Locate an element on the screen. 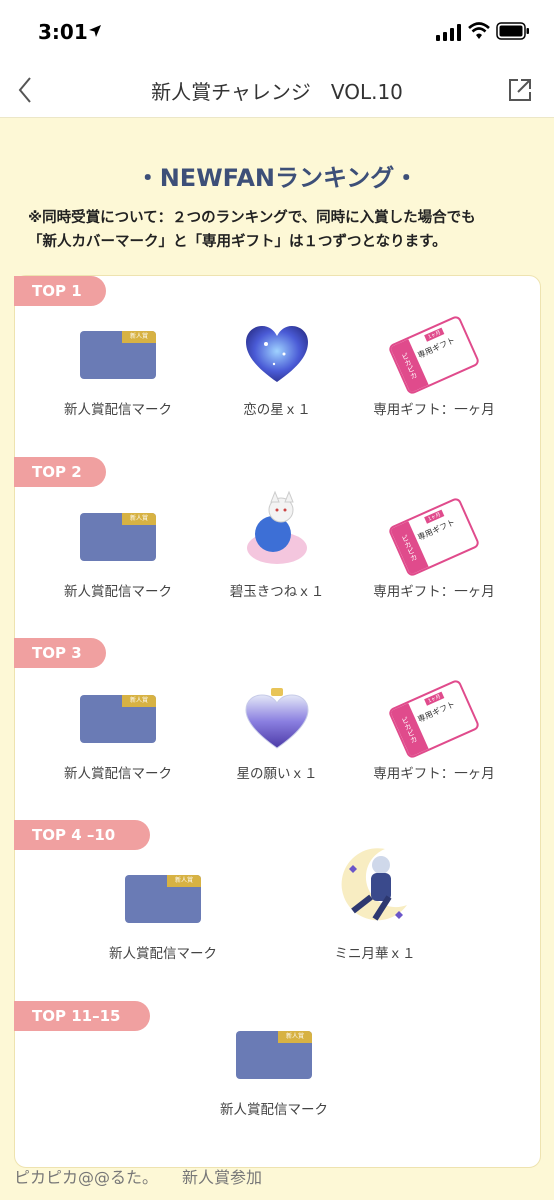 The width and height of the screenshot is (554, 1200). page-title: 新人賞チャレンジ VOL.10 is located at coordinates (277, 92).